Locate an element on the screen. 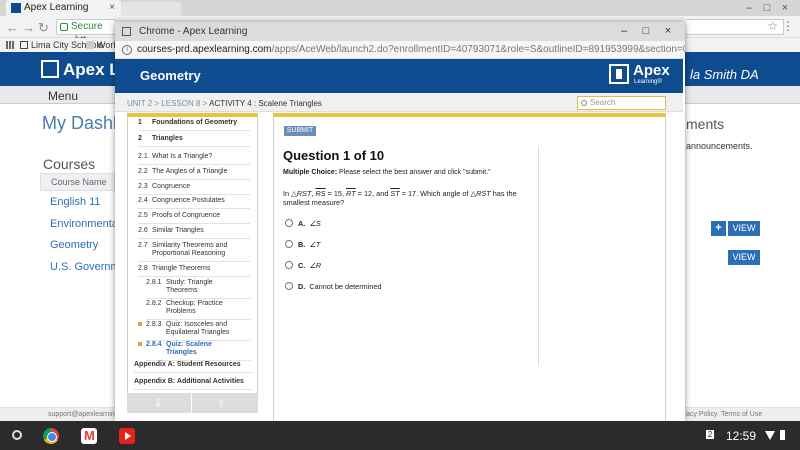 This screenshot has height=450, width=800. address-bar: Secure htt is located at coordinates (86, 32).